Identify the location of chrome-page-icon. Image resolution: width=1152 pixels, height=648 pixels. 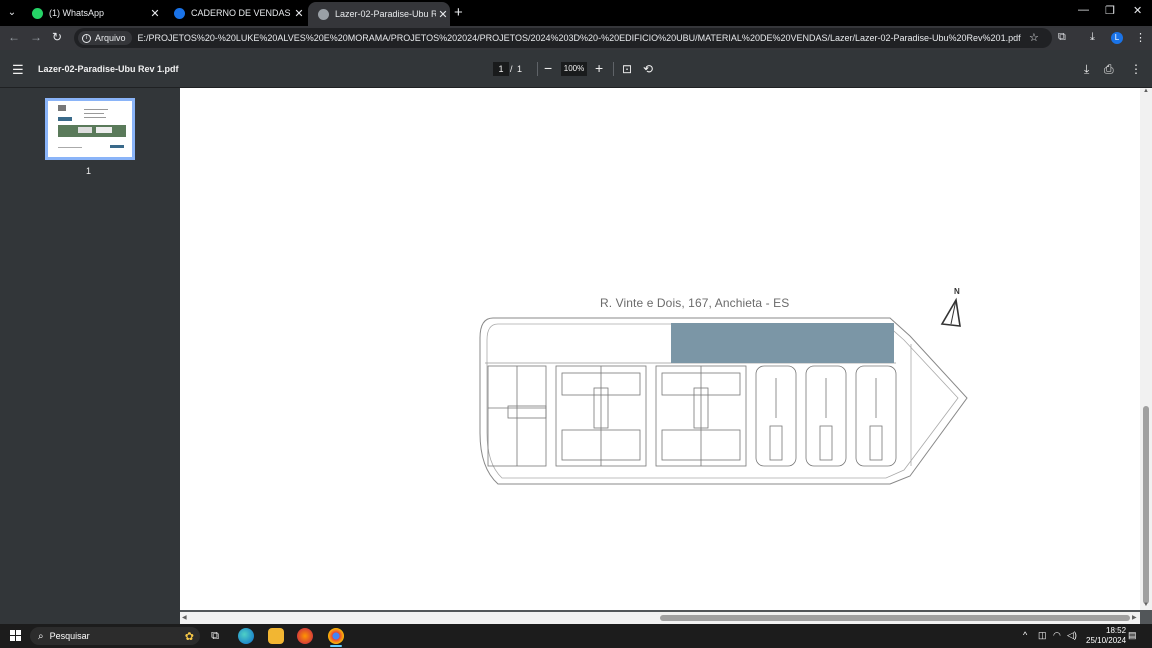
(179, 13).